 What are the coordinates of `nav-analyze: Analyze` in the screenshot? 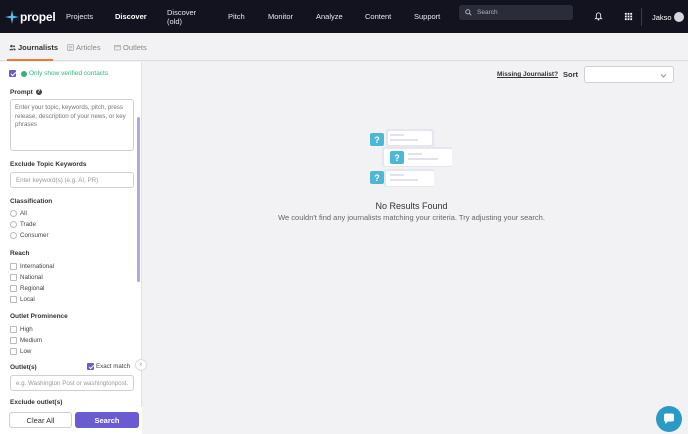 It's located at (329, 16).